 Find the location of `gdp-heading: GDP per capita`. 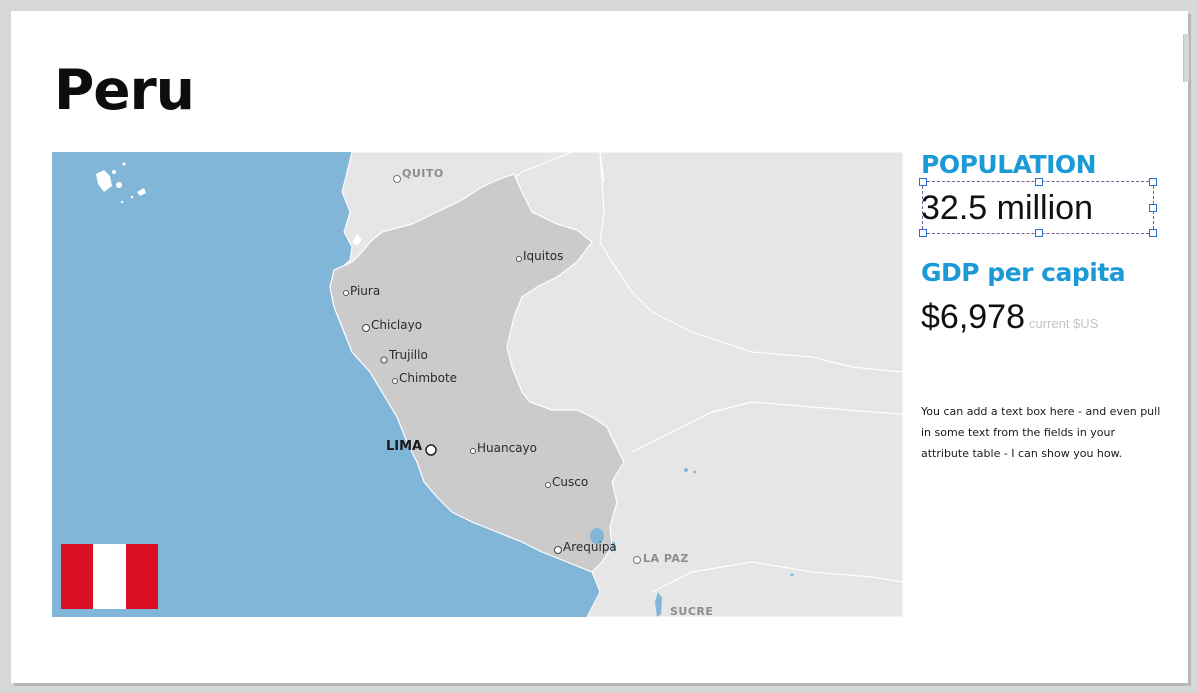

gdp-heading: GDP per capita is located at coordinates (1023, 272).